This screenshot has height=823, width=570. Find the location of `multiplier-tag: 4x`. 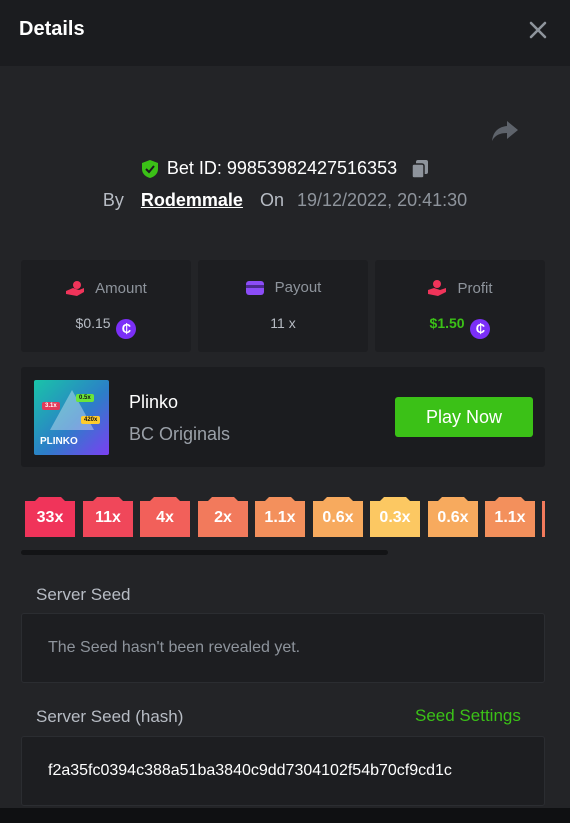

multiplier-tag: 4x is located at coordinates (165, 517).